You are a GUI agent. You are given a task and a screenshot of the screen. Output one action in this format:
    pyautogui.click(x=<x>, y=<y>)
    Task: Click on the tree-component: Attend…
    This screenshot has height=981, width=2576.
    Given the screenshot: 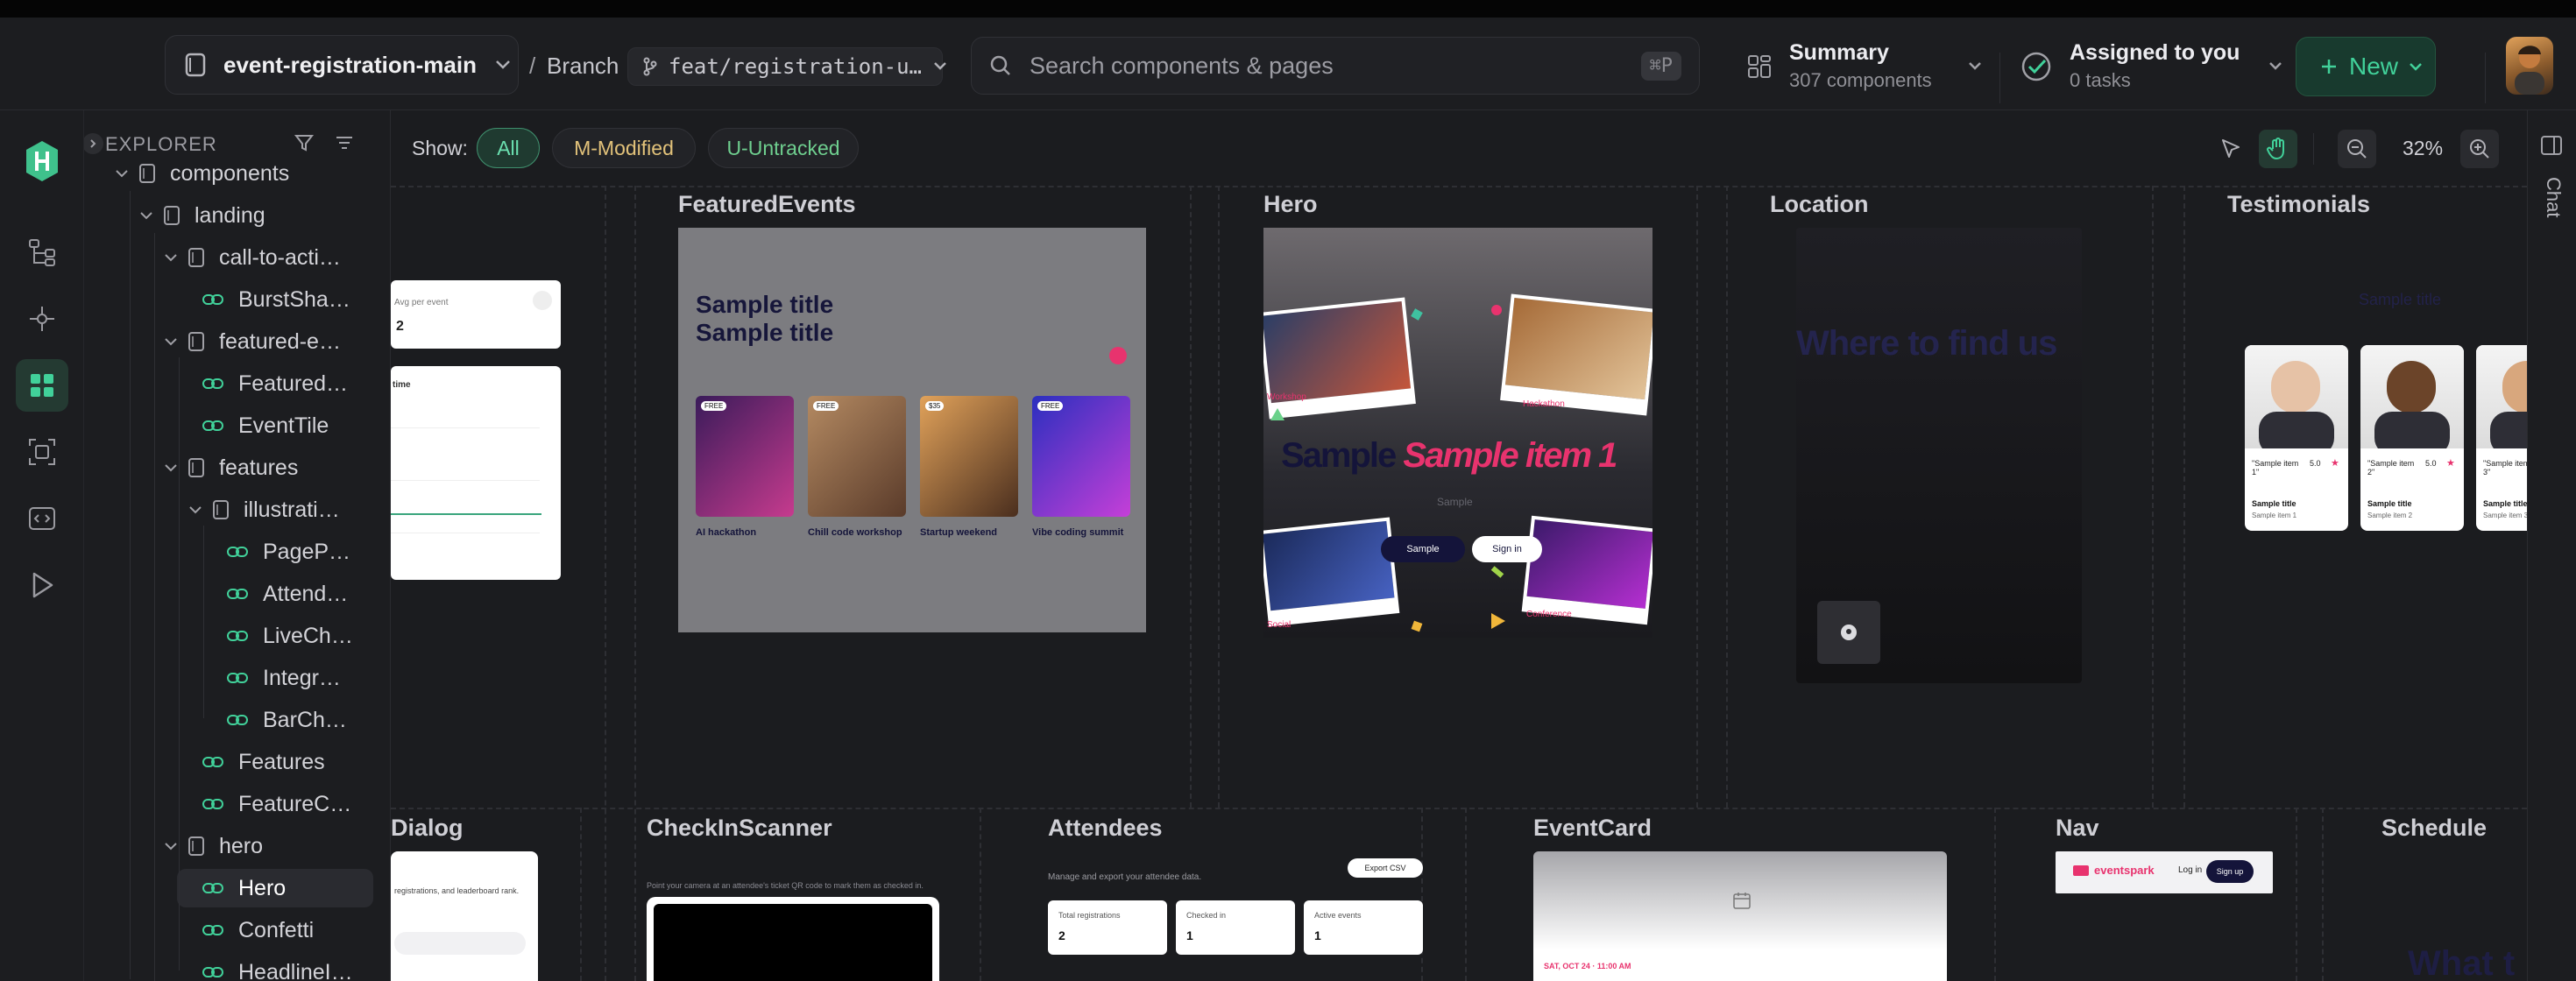 What is the action you would take?
    pyautogui.click(x=278, y=594)
    